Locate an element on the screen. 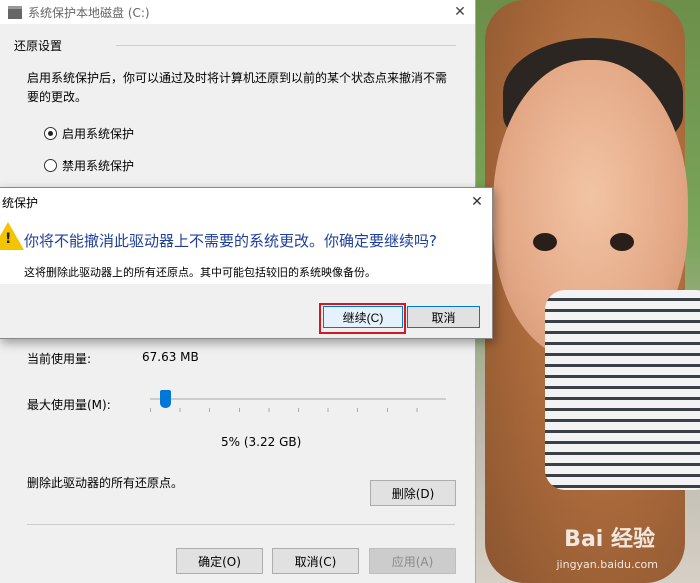  dialog-message: 你将不能撤消此驱动器上不需要的系统更改。你确定要继续吗? is located at coordinates (230, 241).